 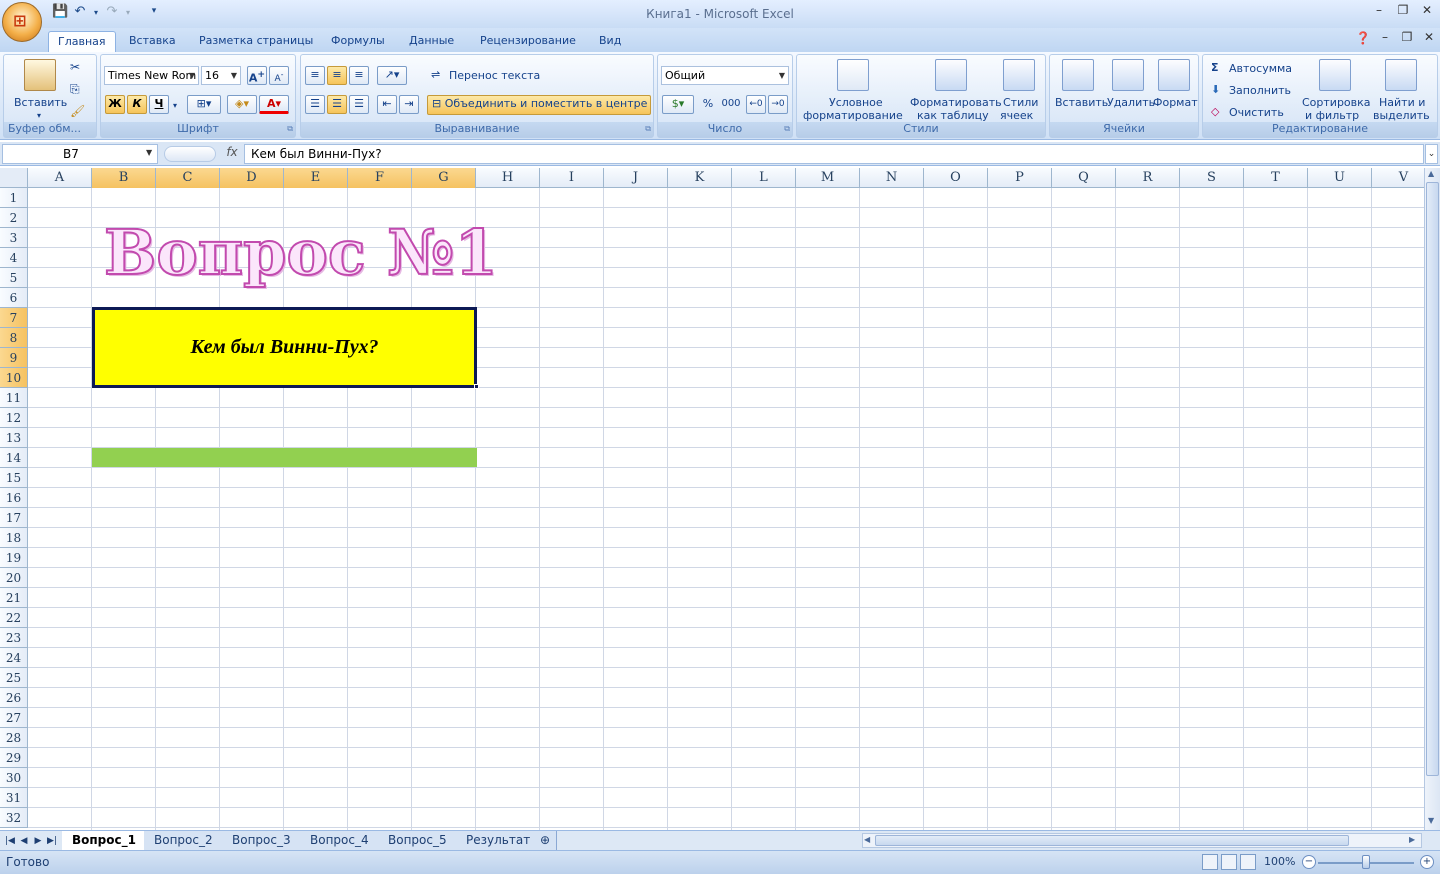 What do you see at coordinates (1210, 862) in the screenshot?
I see `normal-view-icon` at bounding box center [1210, 862].